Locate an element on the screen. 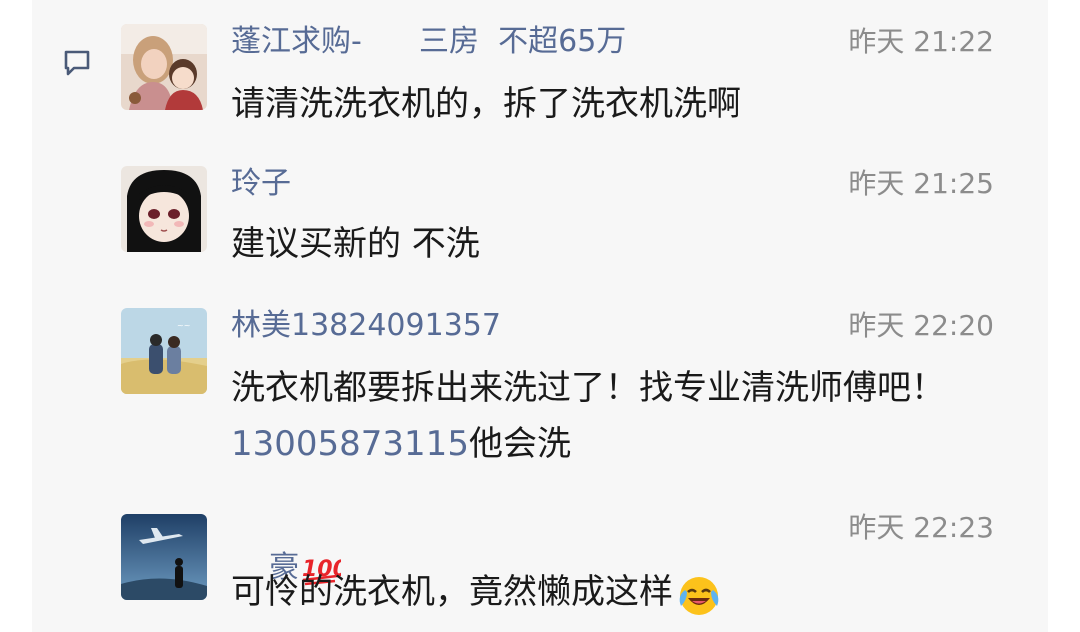  illustrated-couple-avatar-icon: ~~ is located at coordinates (164, 351).